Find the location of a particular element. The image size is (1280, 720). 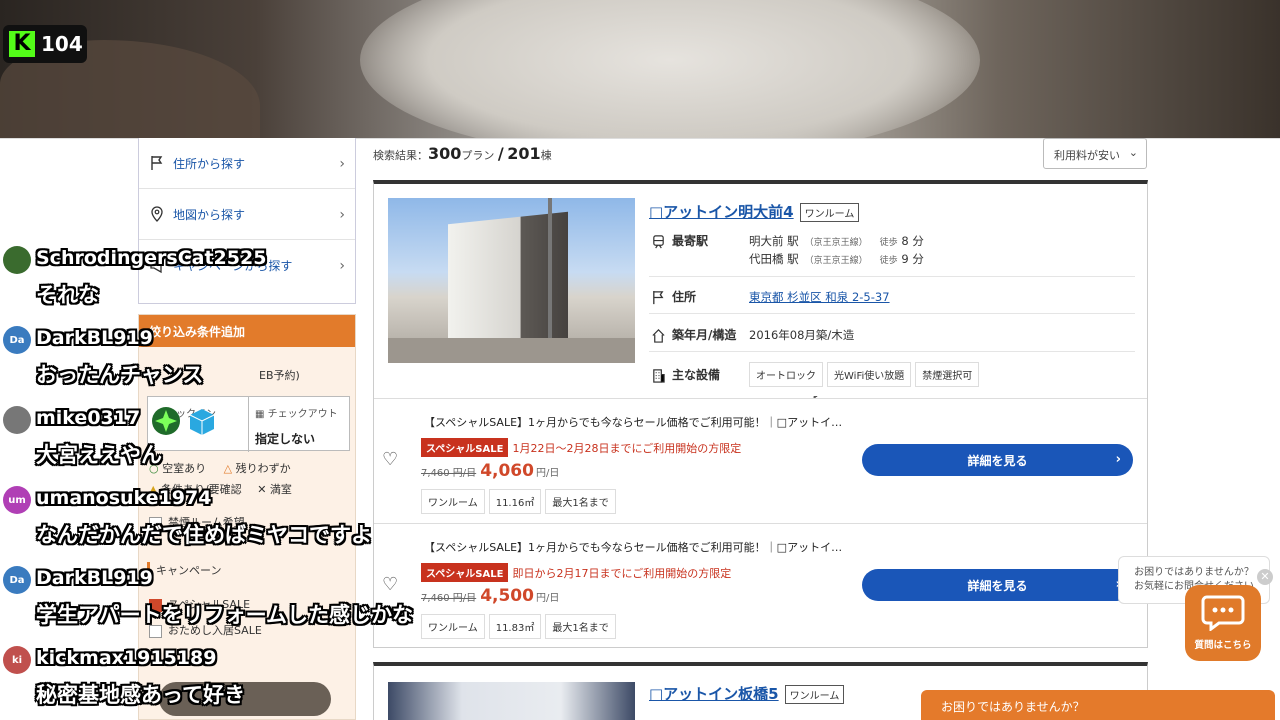

property-title: □アットイン明大前4 ワンルーム is located at coordinates (754, 211).